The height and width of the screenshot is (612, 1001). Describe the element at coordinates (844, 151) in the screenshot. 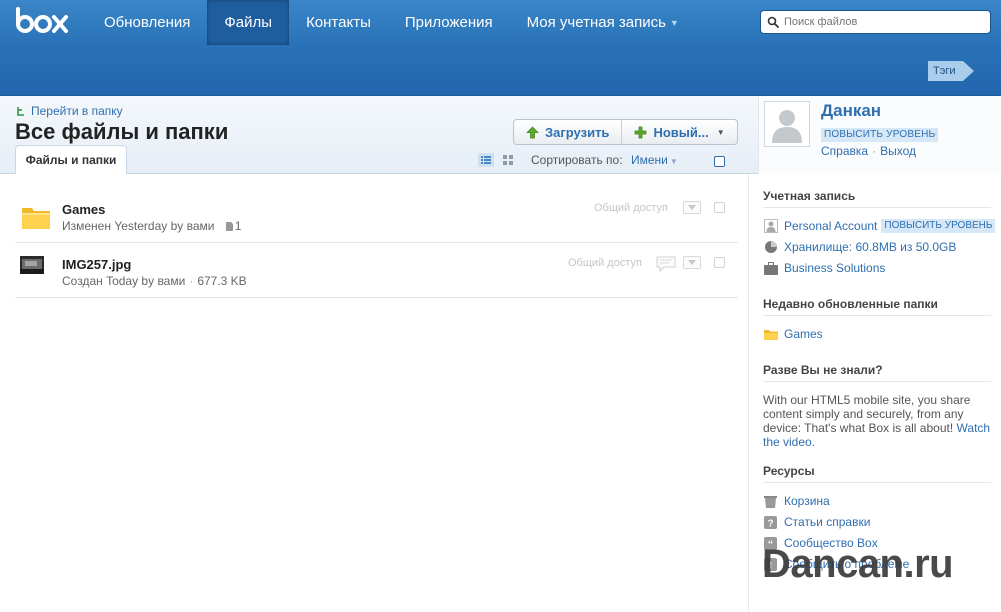

I see `help-link: Справка` at that location.